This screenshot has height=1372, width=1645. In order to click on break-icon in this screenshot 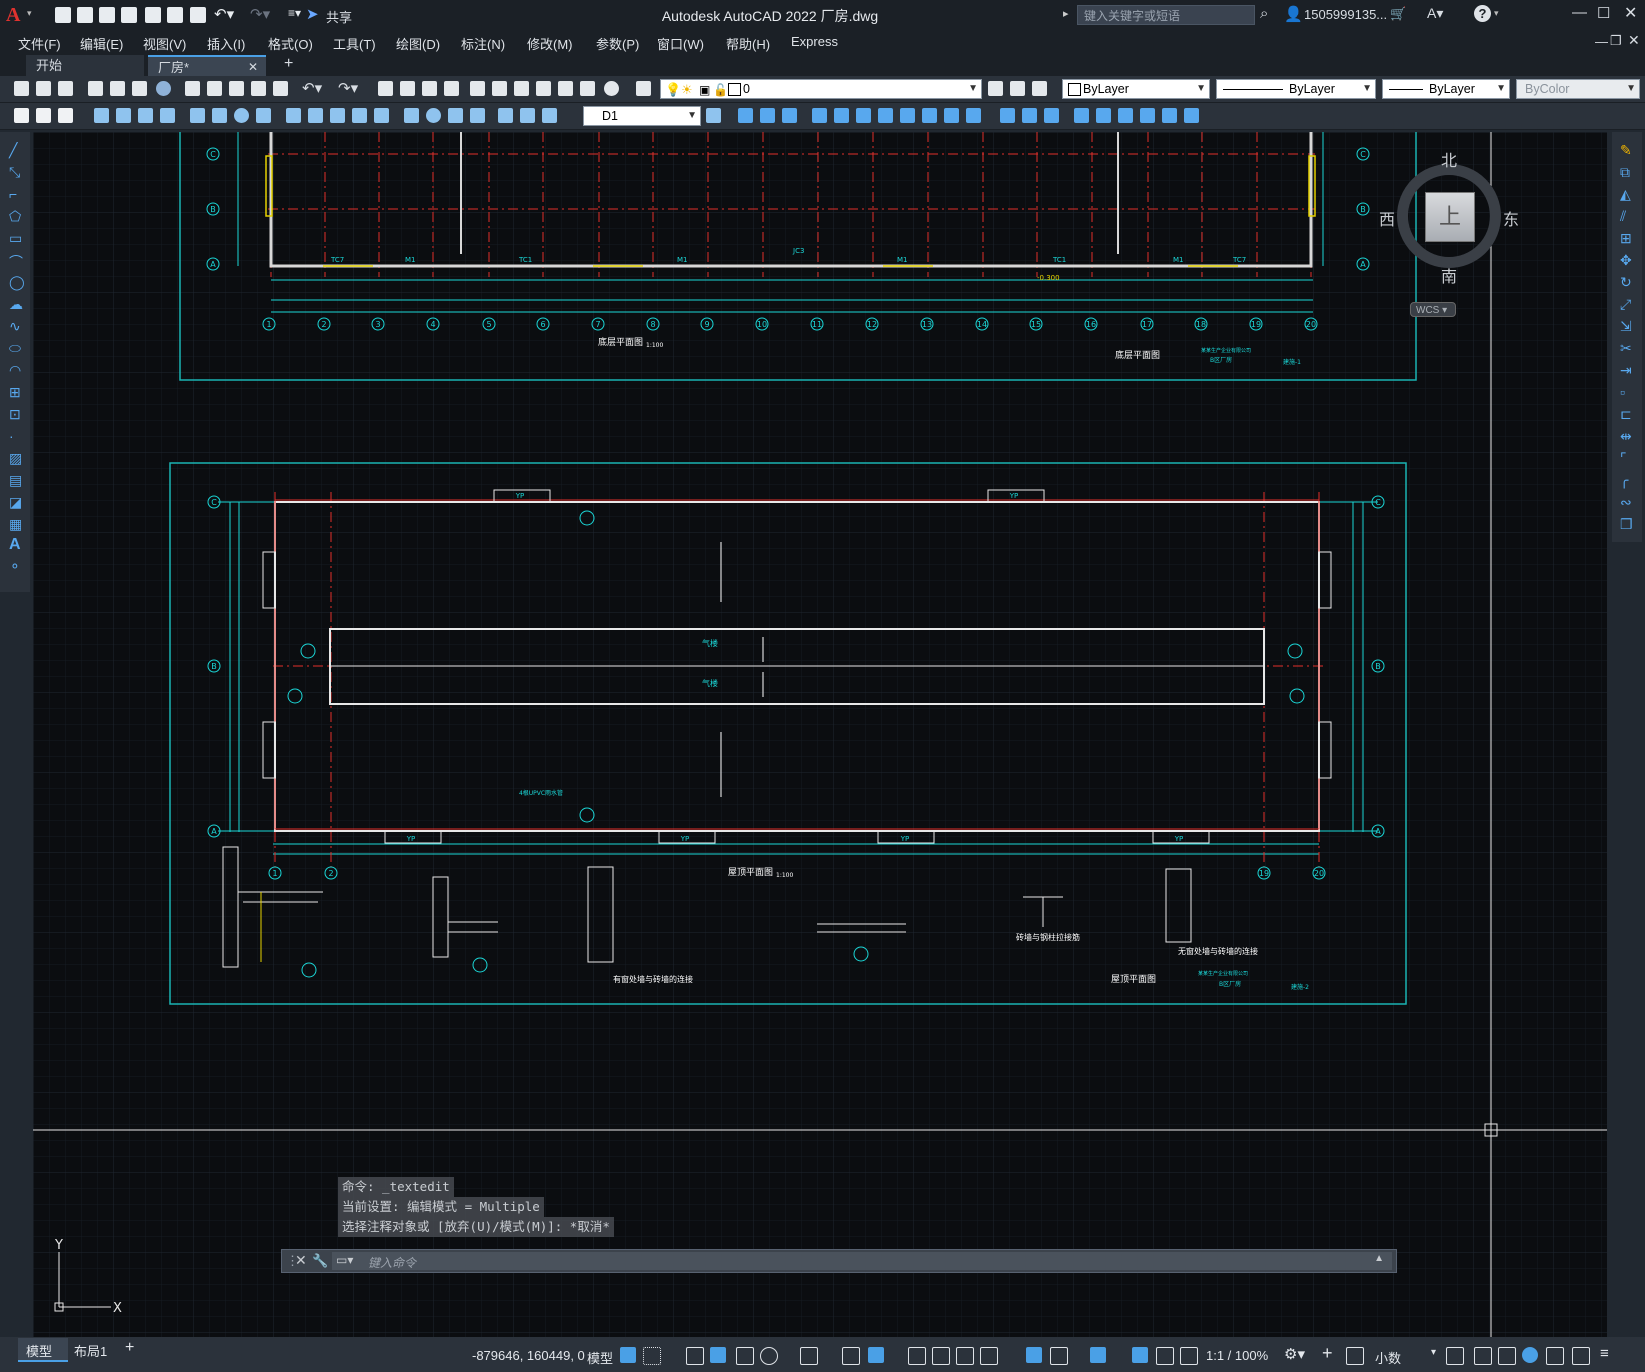, I will do `click(1007, 115)`.